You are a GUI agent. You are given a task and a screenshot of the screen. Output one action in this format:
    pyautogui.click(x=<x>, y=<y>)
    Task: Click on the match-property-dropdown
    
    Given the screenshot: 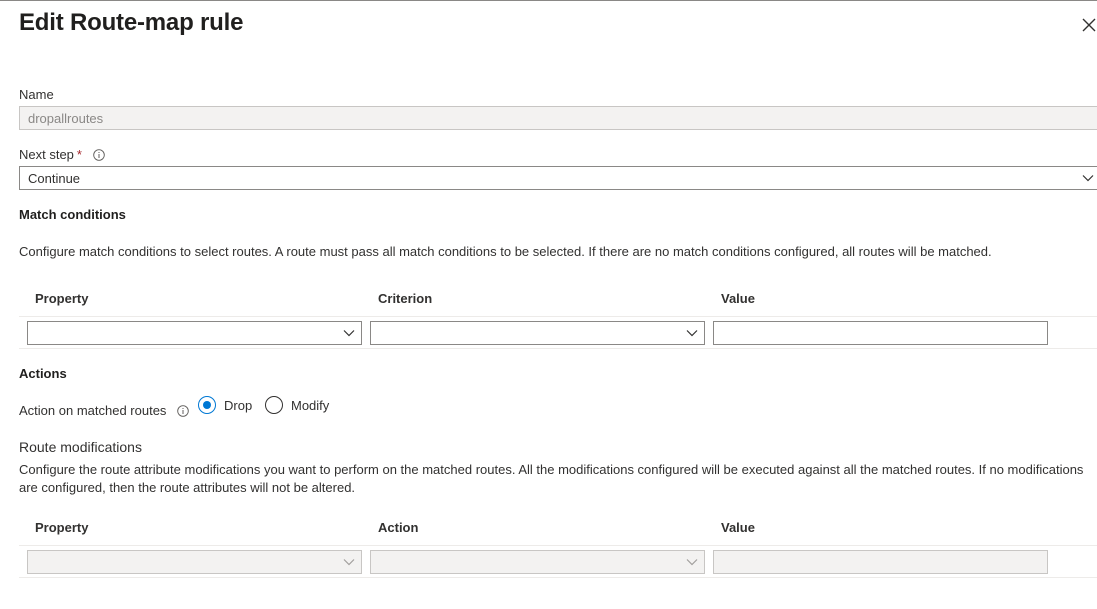 What is the action you would take?
    pyautogui.click(x=194, y=333)
    